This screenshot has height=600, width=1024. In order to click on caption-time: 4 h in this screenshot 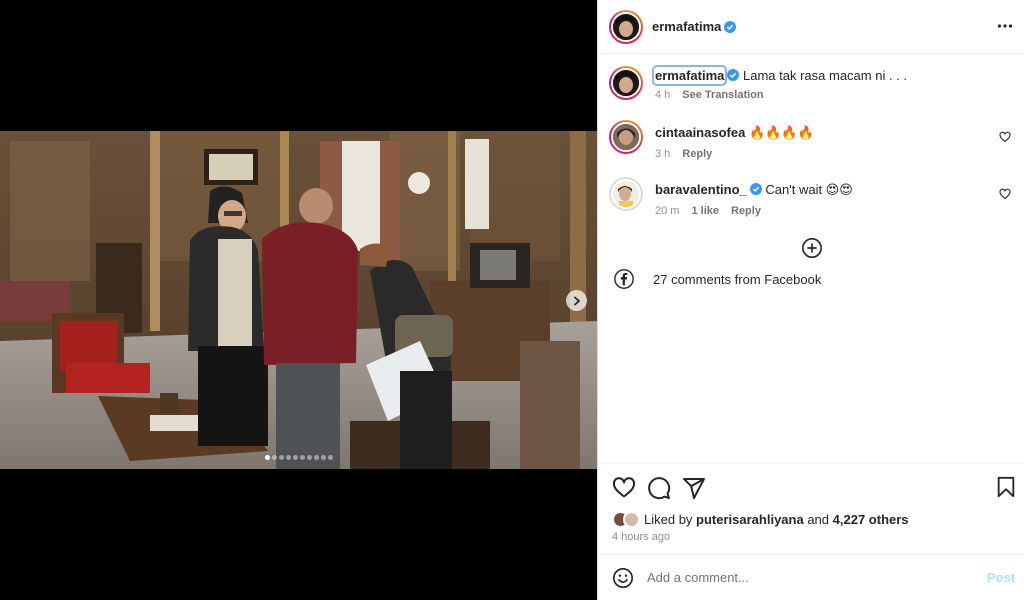, I will do `click(663, 95)`.